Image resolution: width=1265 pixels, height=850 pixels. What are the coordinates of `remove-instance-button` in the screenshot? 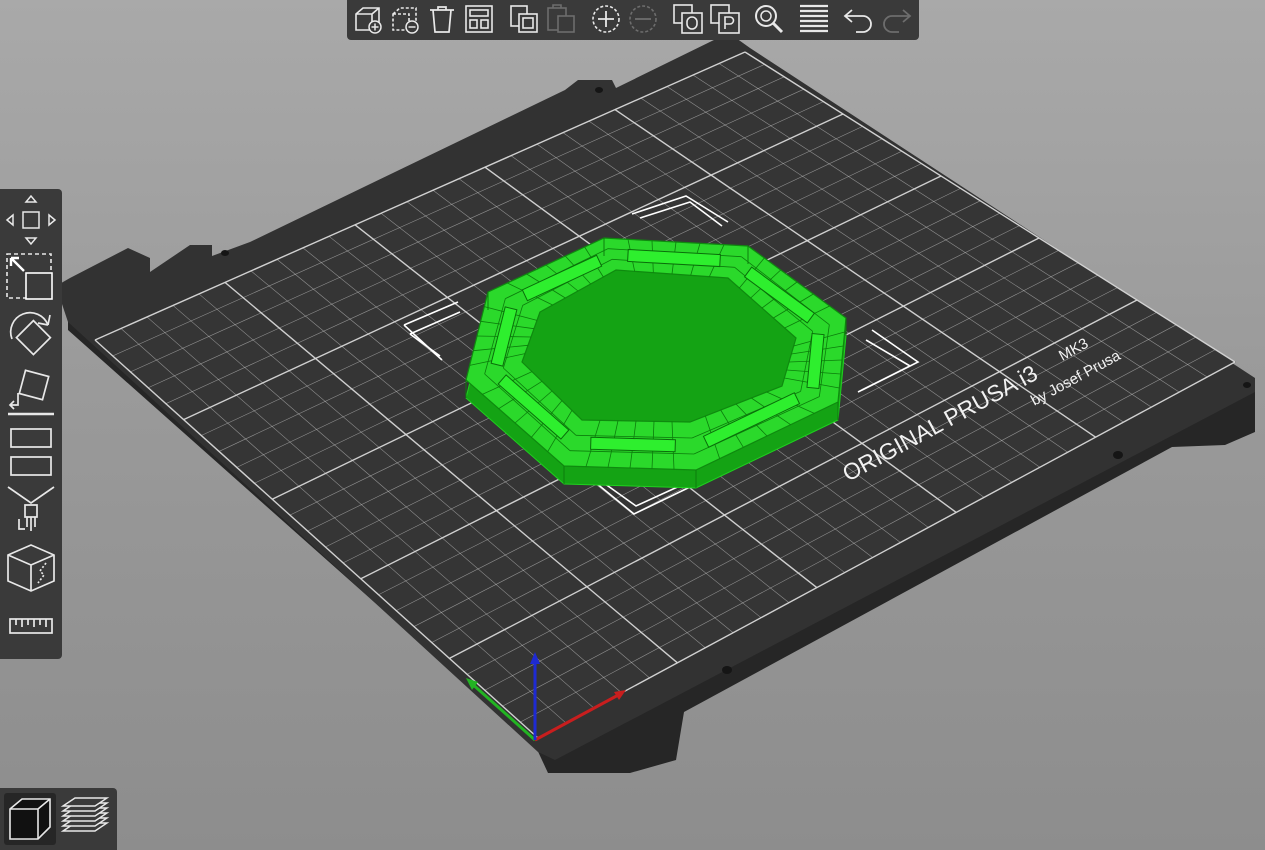 It's located at (643, 19).